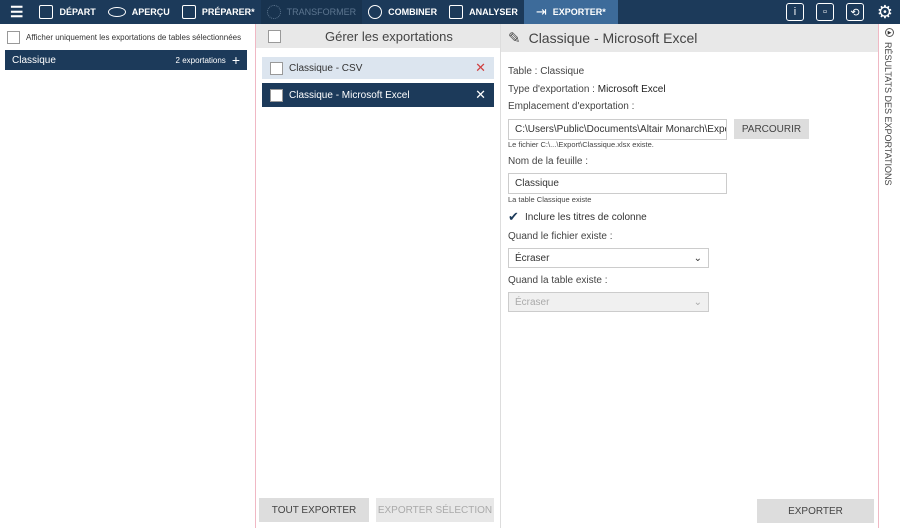 The image size is (900, 528). What do you see at coordinates (771, 129) in the screenshot?
I see `browse-button: PARCOURIR` at bounding box center [771, 129].